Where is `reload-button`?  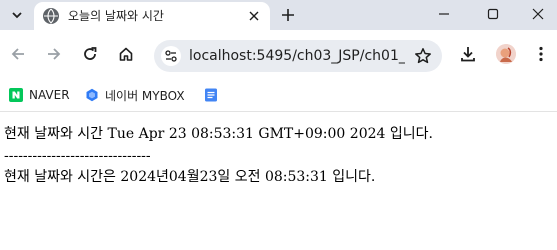 reload-button is located at coordinates (90, 54).